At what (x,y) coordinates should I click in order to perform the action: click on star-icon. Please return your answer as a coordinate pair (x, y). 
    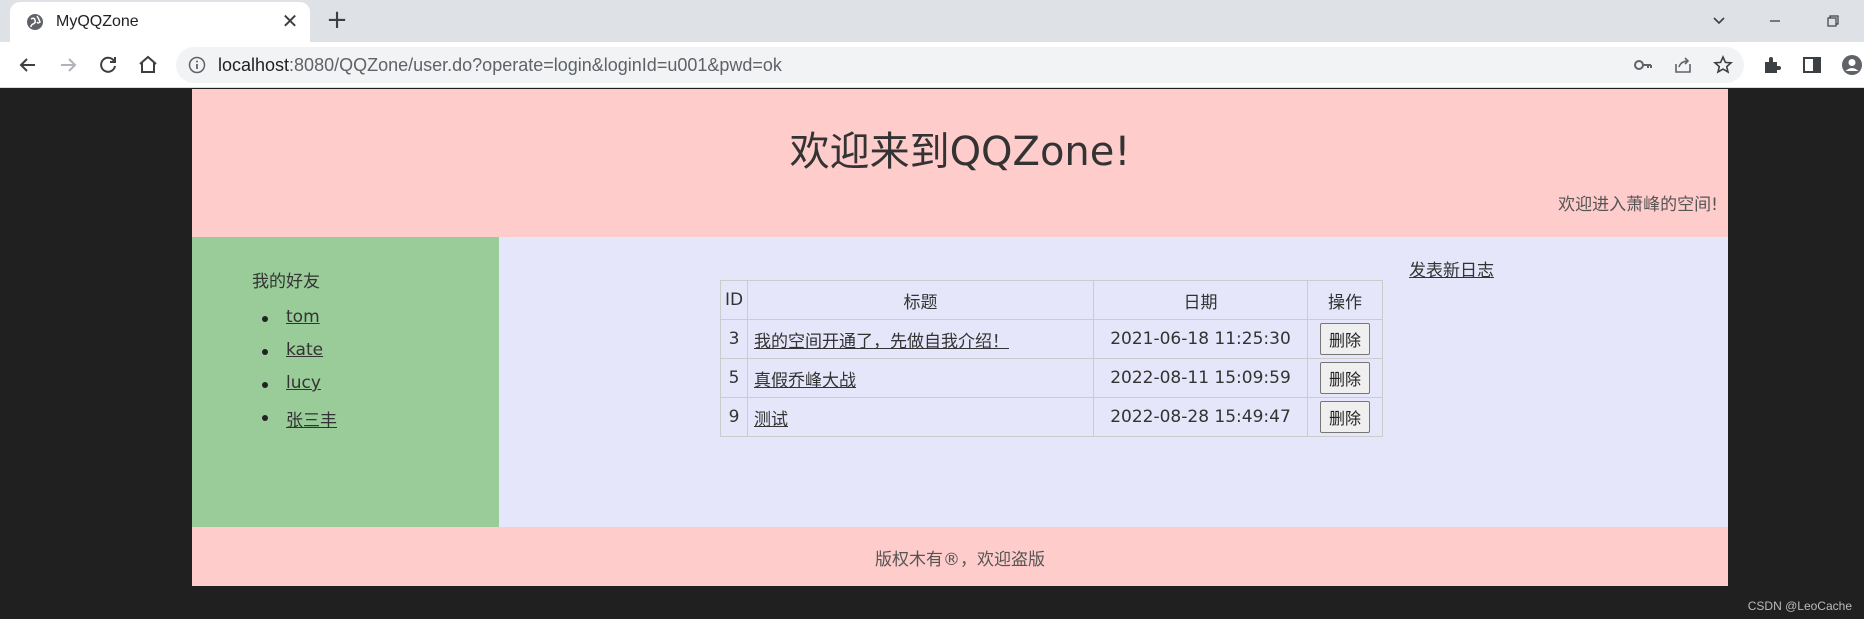
    Looking at the image, I should click on (1723, 65).